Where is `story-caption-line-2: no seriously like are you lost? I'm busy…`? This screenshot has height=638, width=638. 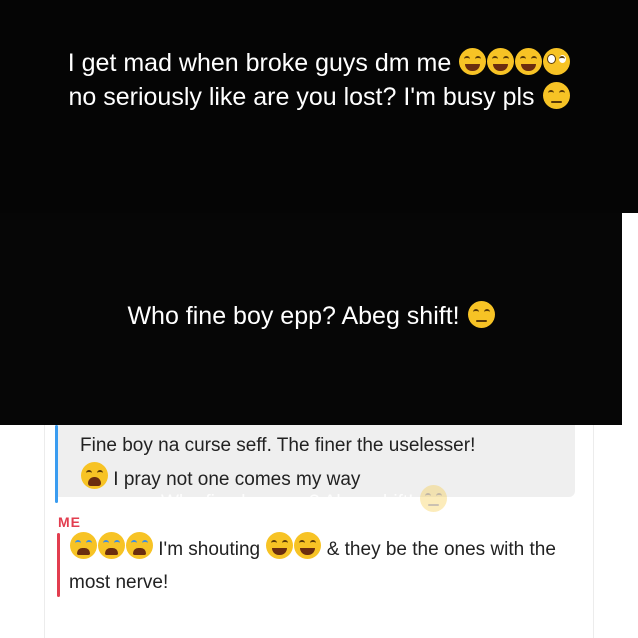
story-caption-line-2: no seriously like are you lost? I'm busy… is located at coordinates (319, 97).